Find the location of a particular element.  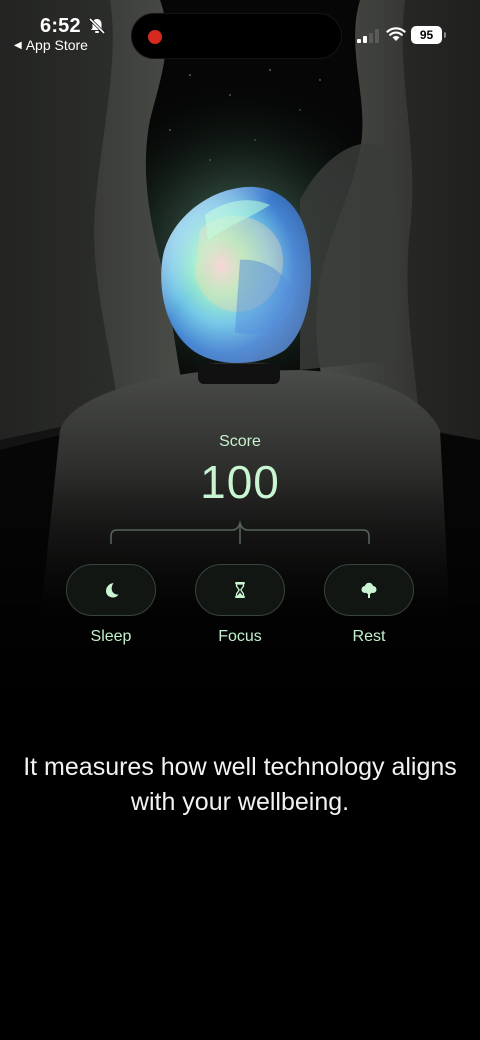

back-to-app-store: ◀ App Store is located at coordinates (51, 45).